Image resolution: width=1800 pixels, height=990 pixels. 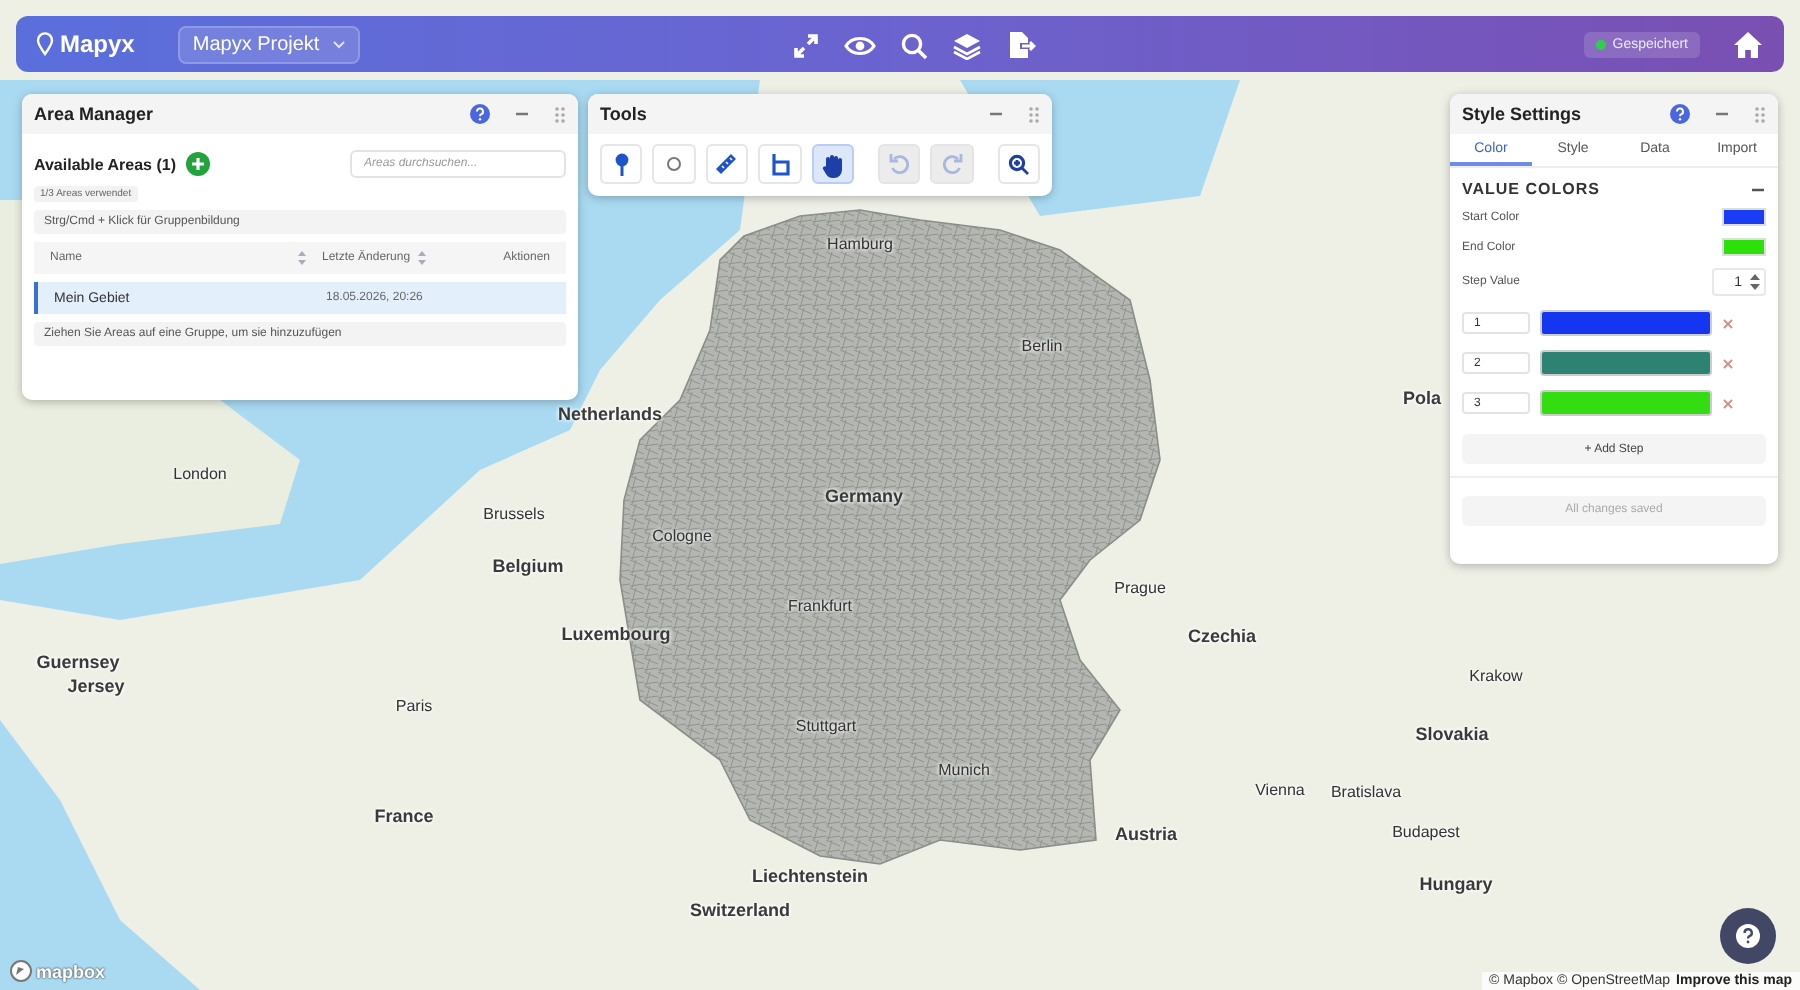 I want to click on city-label: Bratislava, so click(x=1366, y=792).